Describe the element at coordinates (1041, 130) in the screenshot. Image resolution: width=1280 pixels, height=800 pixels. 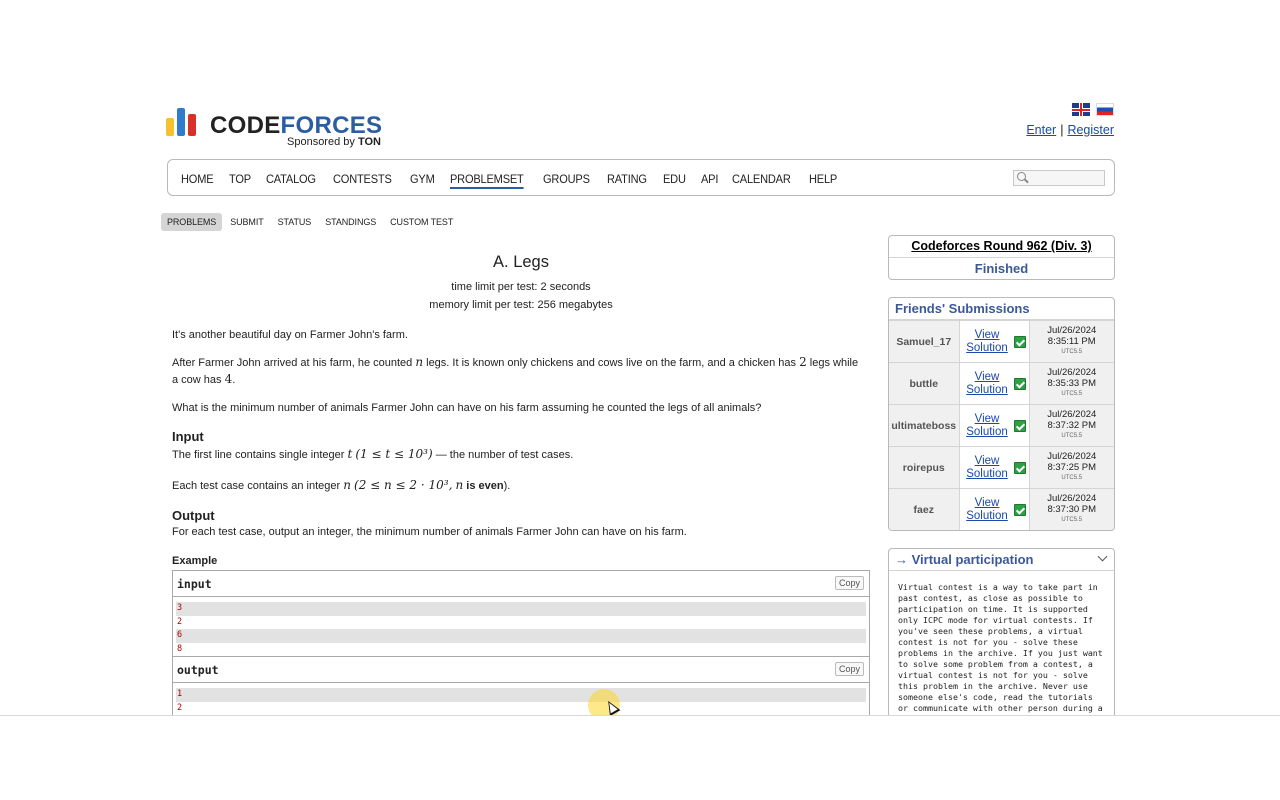
I see `enter-link: Enter` at that location.